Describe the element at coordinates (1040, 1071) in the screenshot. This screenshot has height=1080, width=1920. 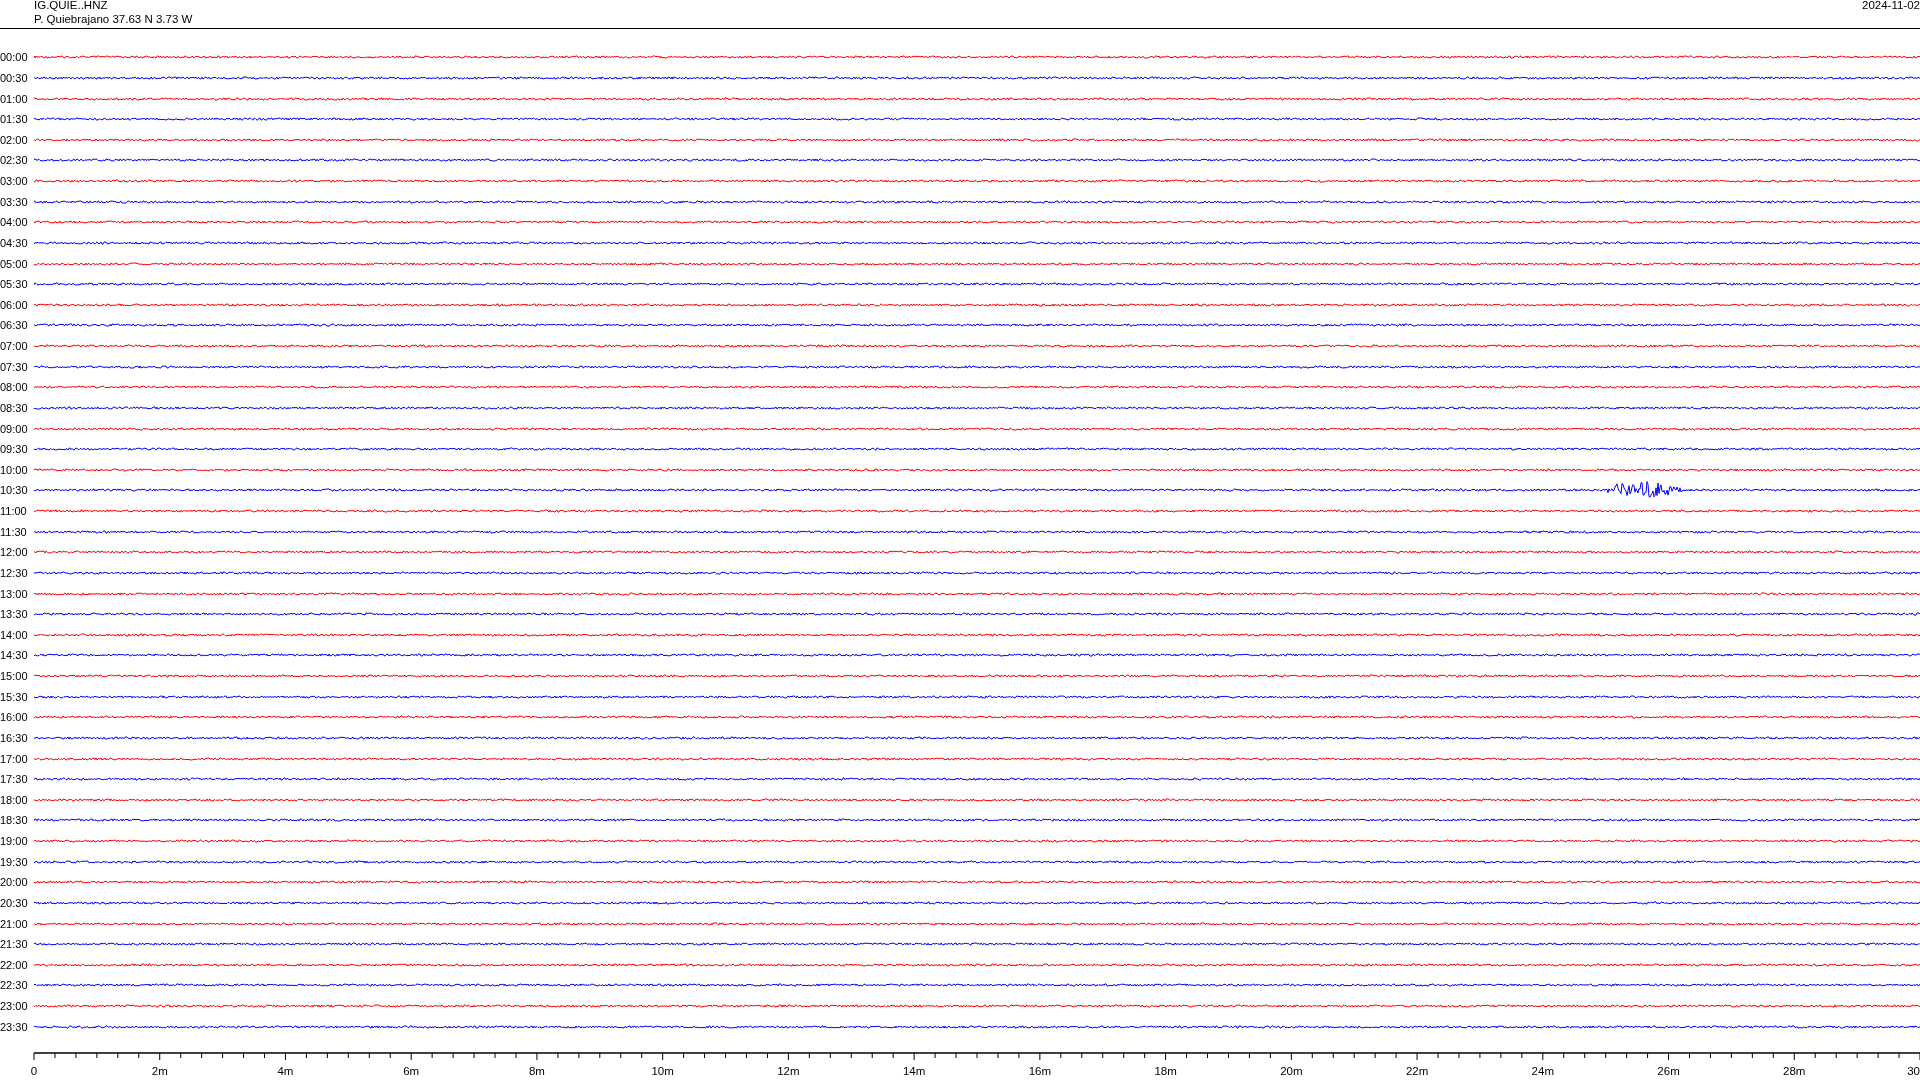
I see `axis-label: 16m` at that location.